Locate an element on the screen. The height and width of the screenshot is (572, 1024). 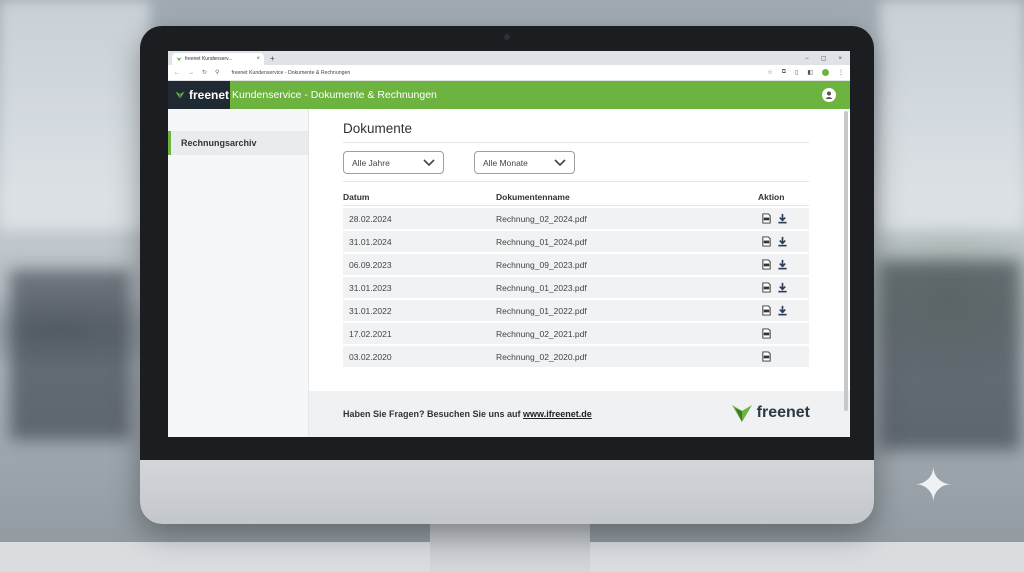
footer-question: Haben Sie Fragen? Besuchen Sie uns auf is located at coordinates (433, 414).